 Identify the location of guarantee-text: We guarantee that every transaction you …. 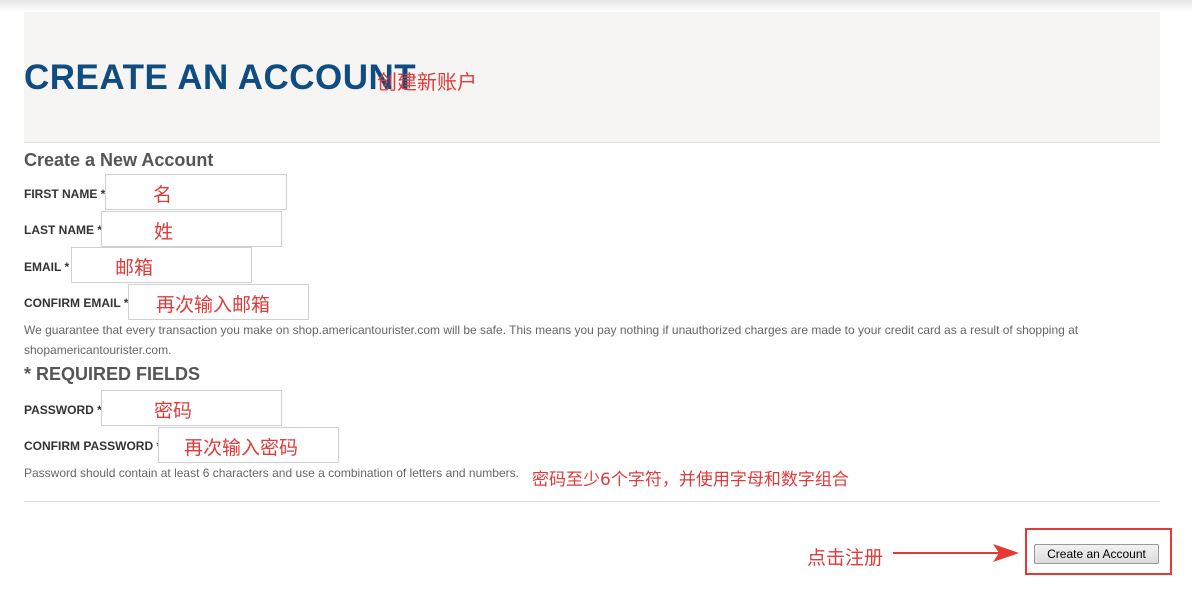
(551, 340).